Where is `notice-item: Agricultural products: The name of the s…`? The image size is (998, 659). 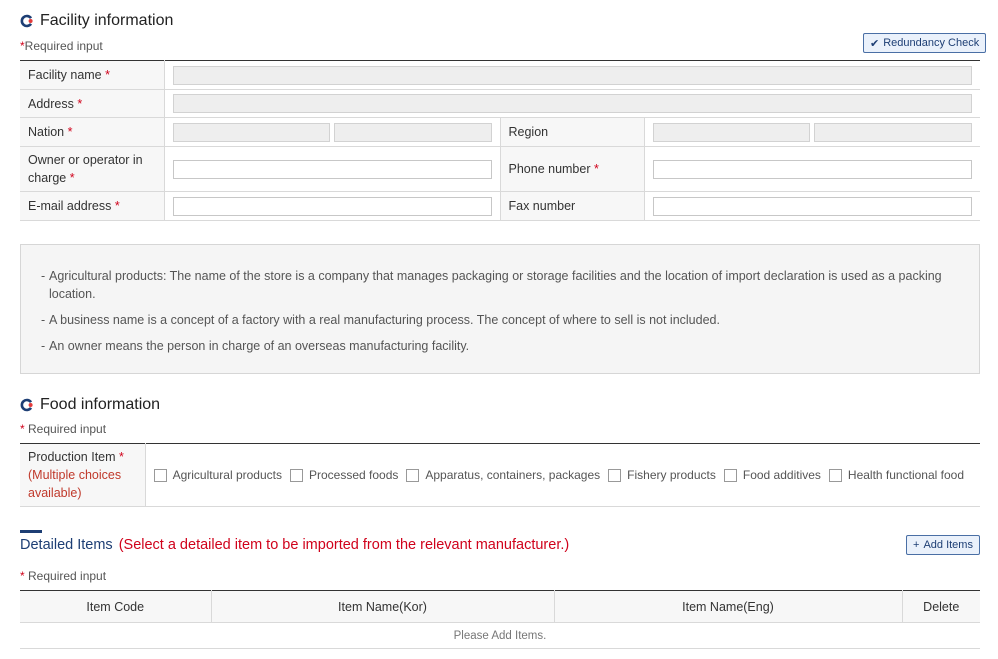 notice-item: Agricultural products: The name of the s… is located at coordinates (500, 285).